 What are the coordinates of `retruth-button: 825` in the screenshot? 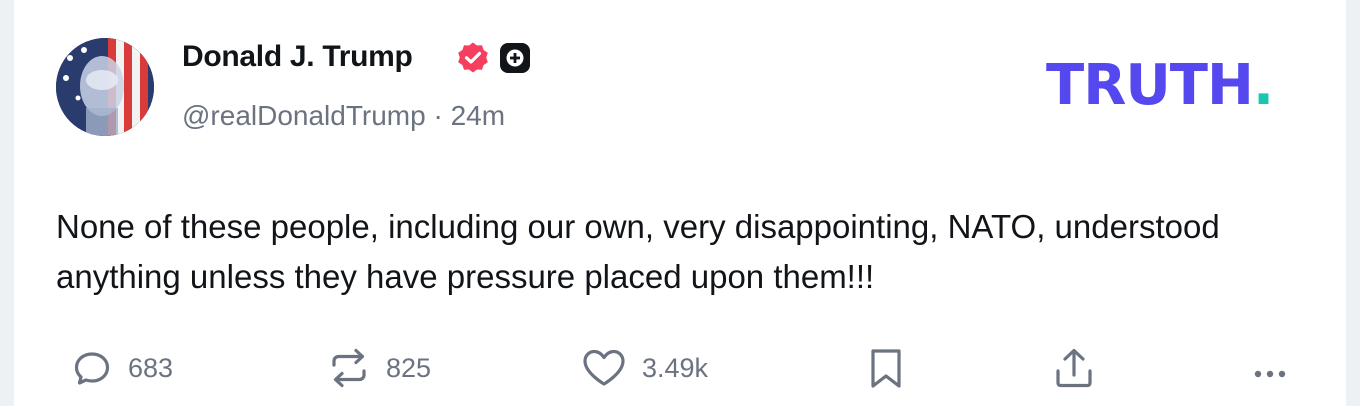 It's located at (378, 368).